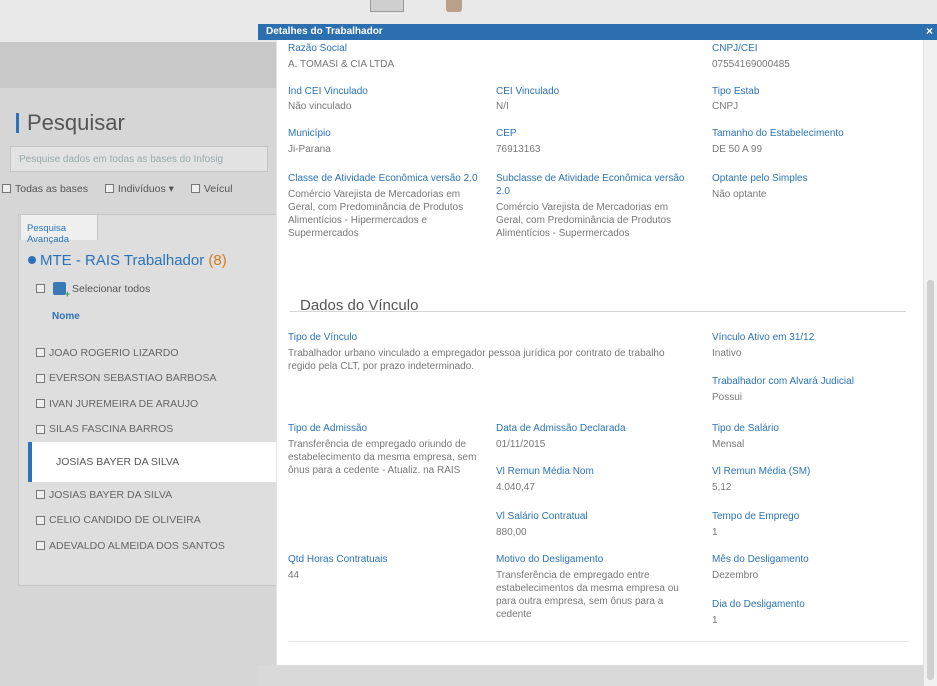 The height and width of the screenshot is (686, 937). I want to click on list-item: EVERSON SEBASTIAO BARBOSA, so click(159, 379).